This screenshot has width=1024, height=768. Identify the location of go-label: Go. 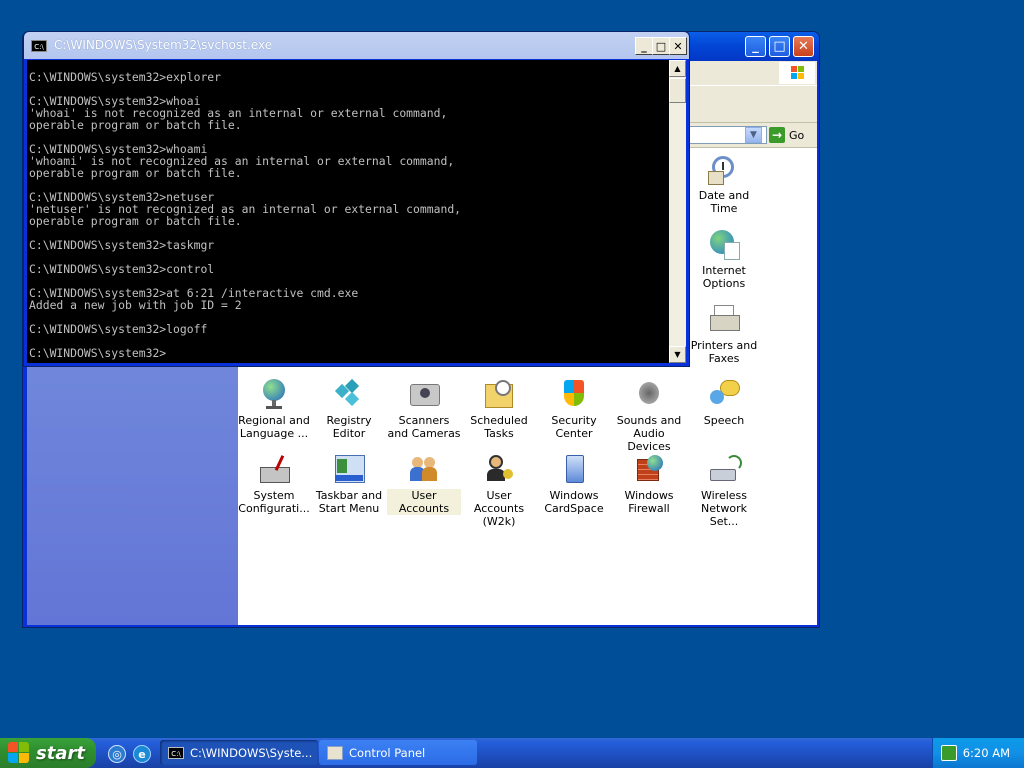
(797, 135).